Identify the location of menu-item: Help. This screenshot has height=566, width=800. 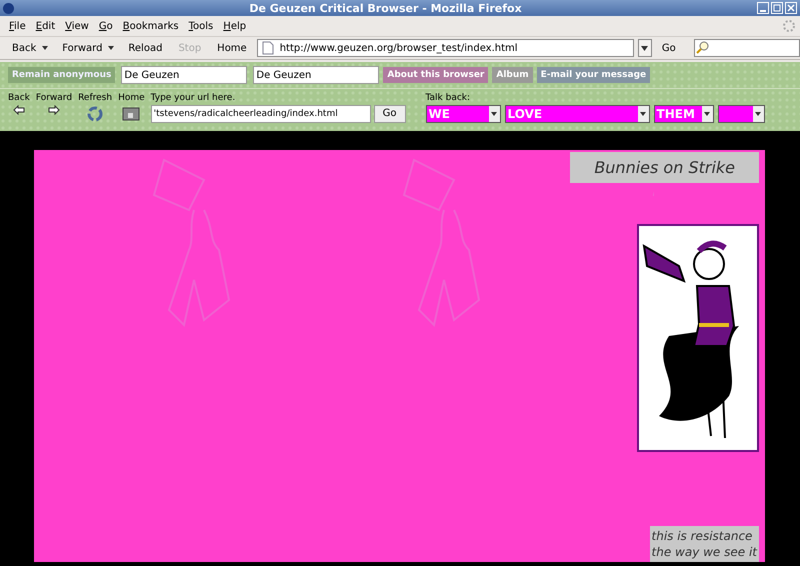
(235, 26).